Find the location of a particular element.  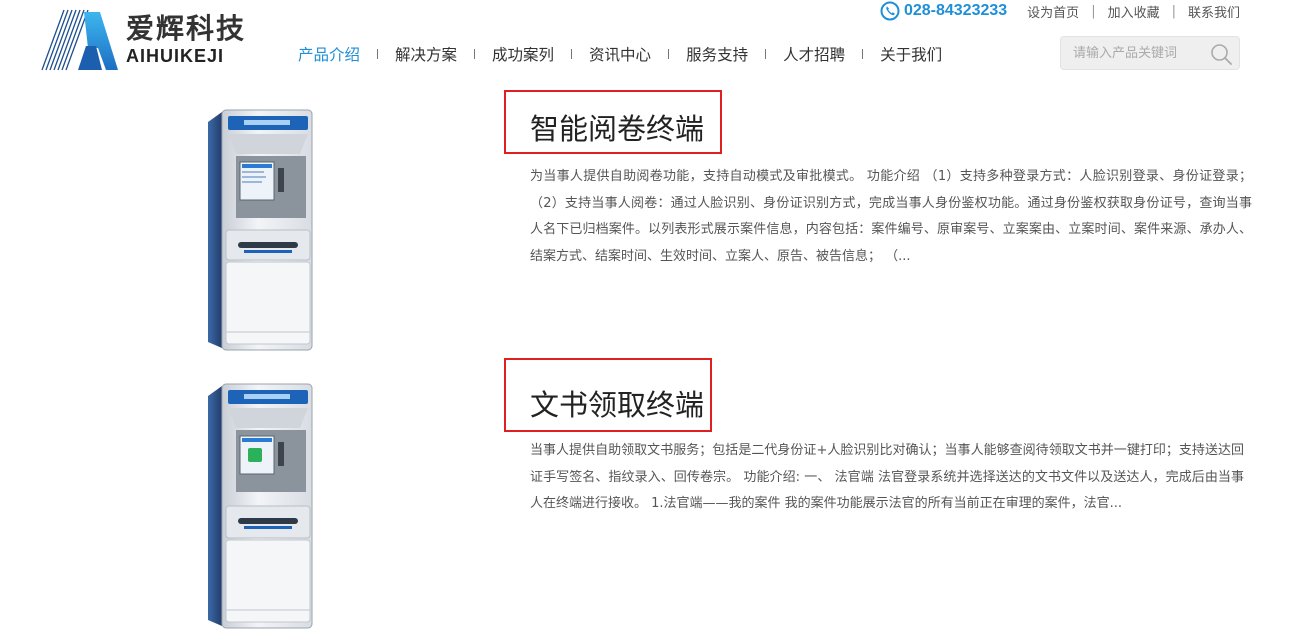

product-title-box: 文书领取终端 is located at coordinates (608, 395).